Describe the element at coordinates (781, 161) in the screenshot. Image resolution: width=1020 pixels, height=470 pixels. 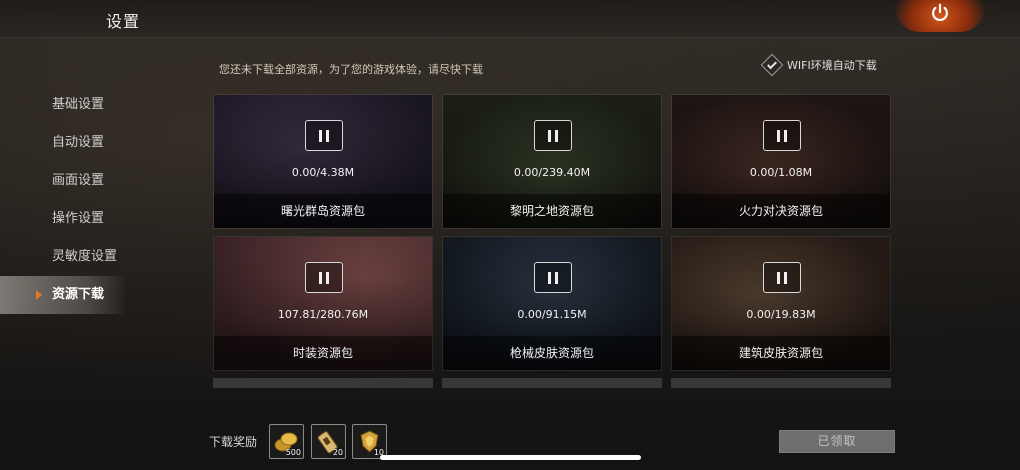
I see `resource-card: 0.00/1.08M 火力对决资源包` at that location.